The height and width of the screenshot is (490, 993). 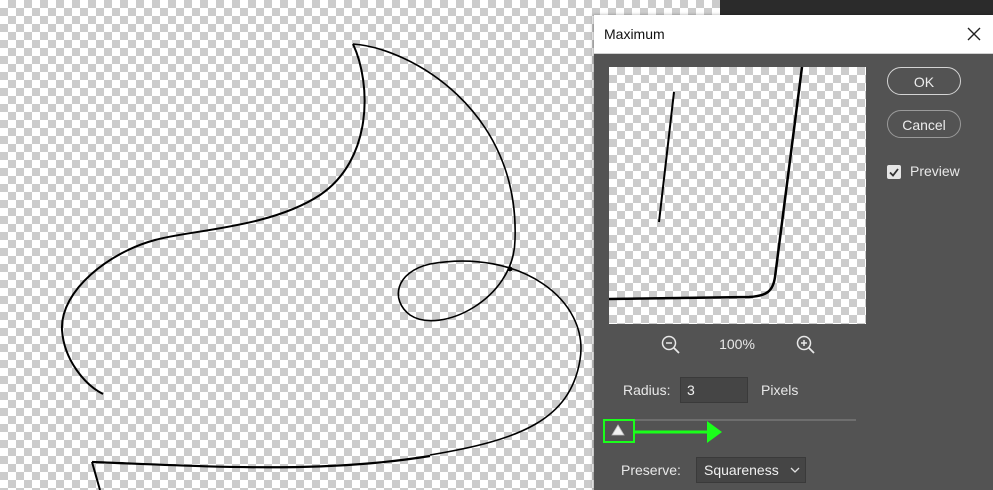 I want to click on preview-checkbox, so click(x=894, y=172).